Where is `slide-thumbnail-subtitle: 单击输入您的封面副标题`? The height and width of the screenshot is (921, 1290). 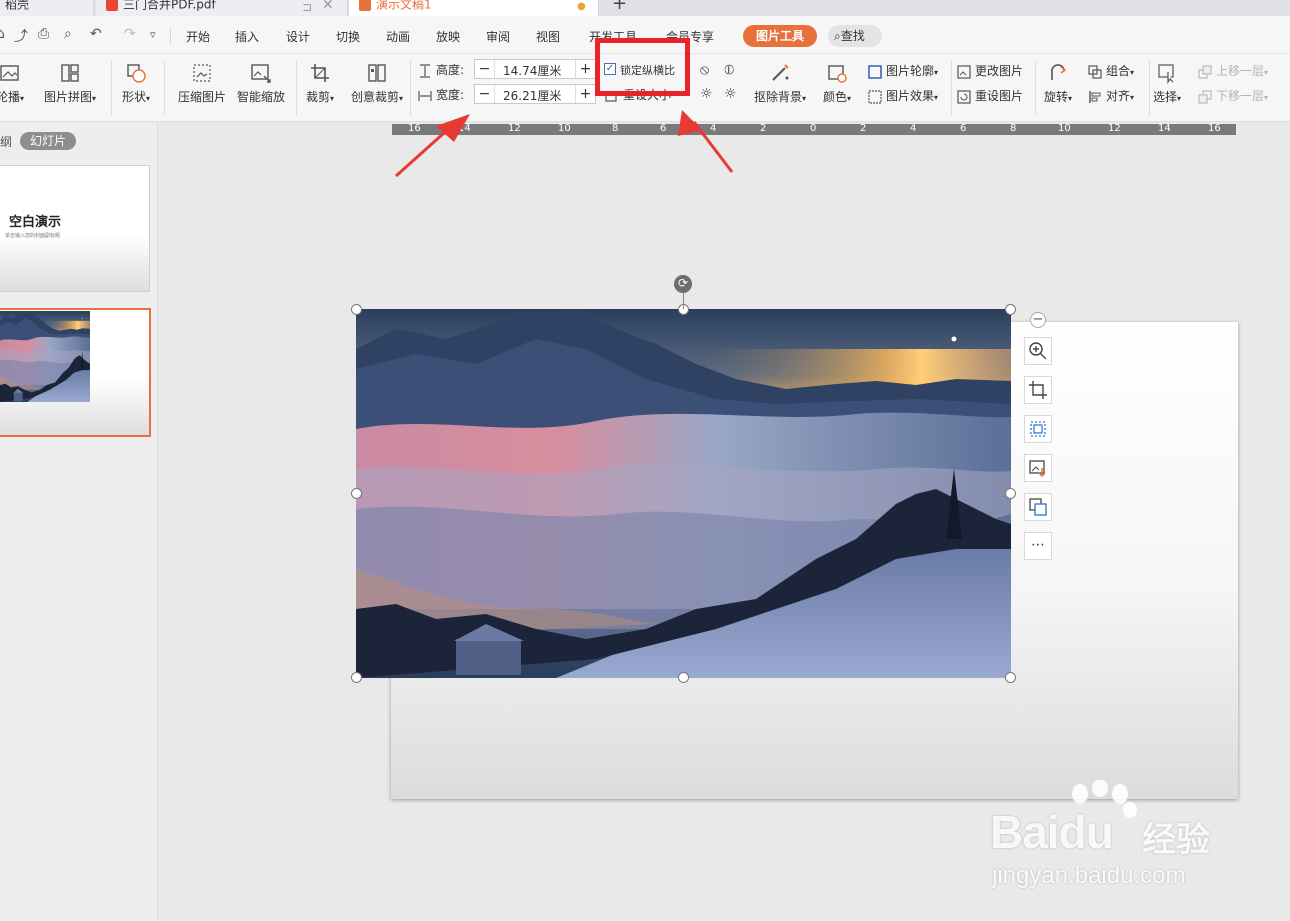
slide-thumbnail-subtitle: 单击输入您的封面副标题 is located at coordinates (33, 236).